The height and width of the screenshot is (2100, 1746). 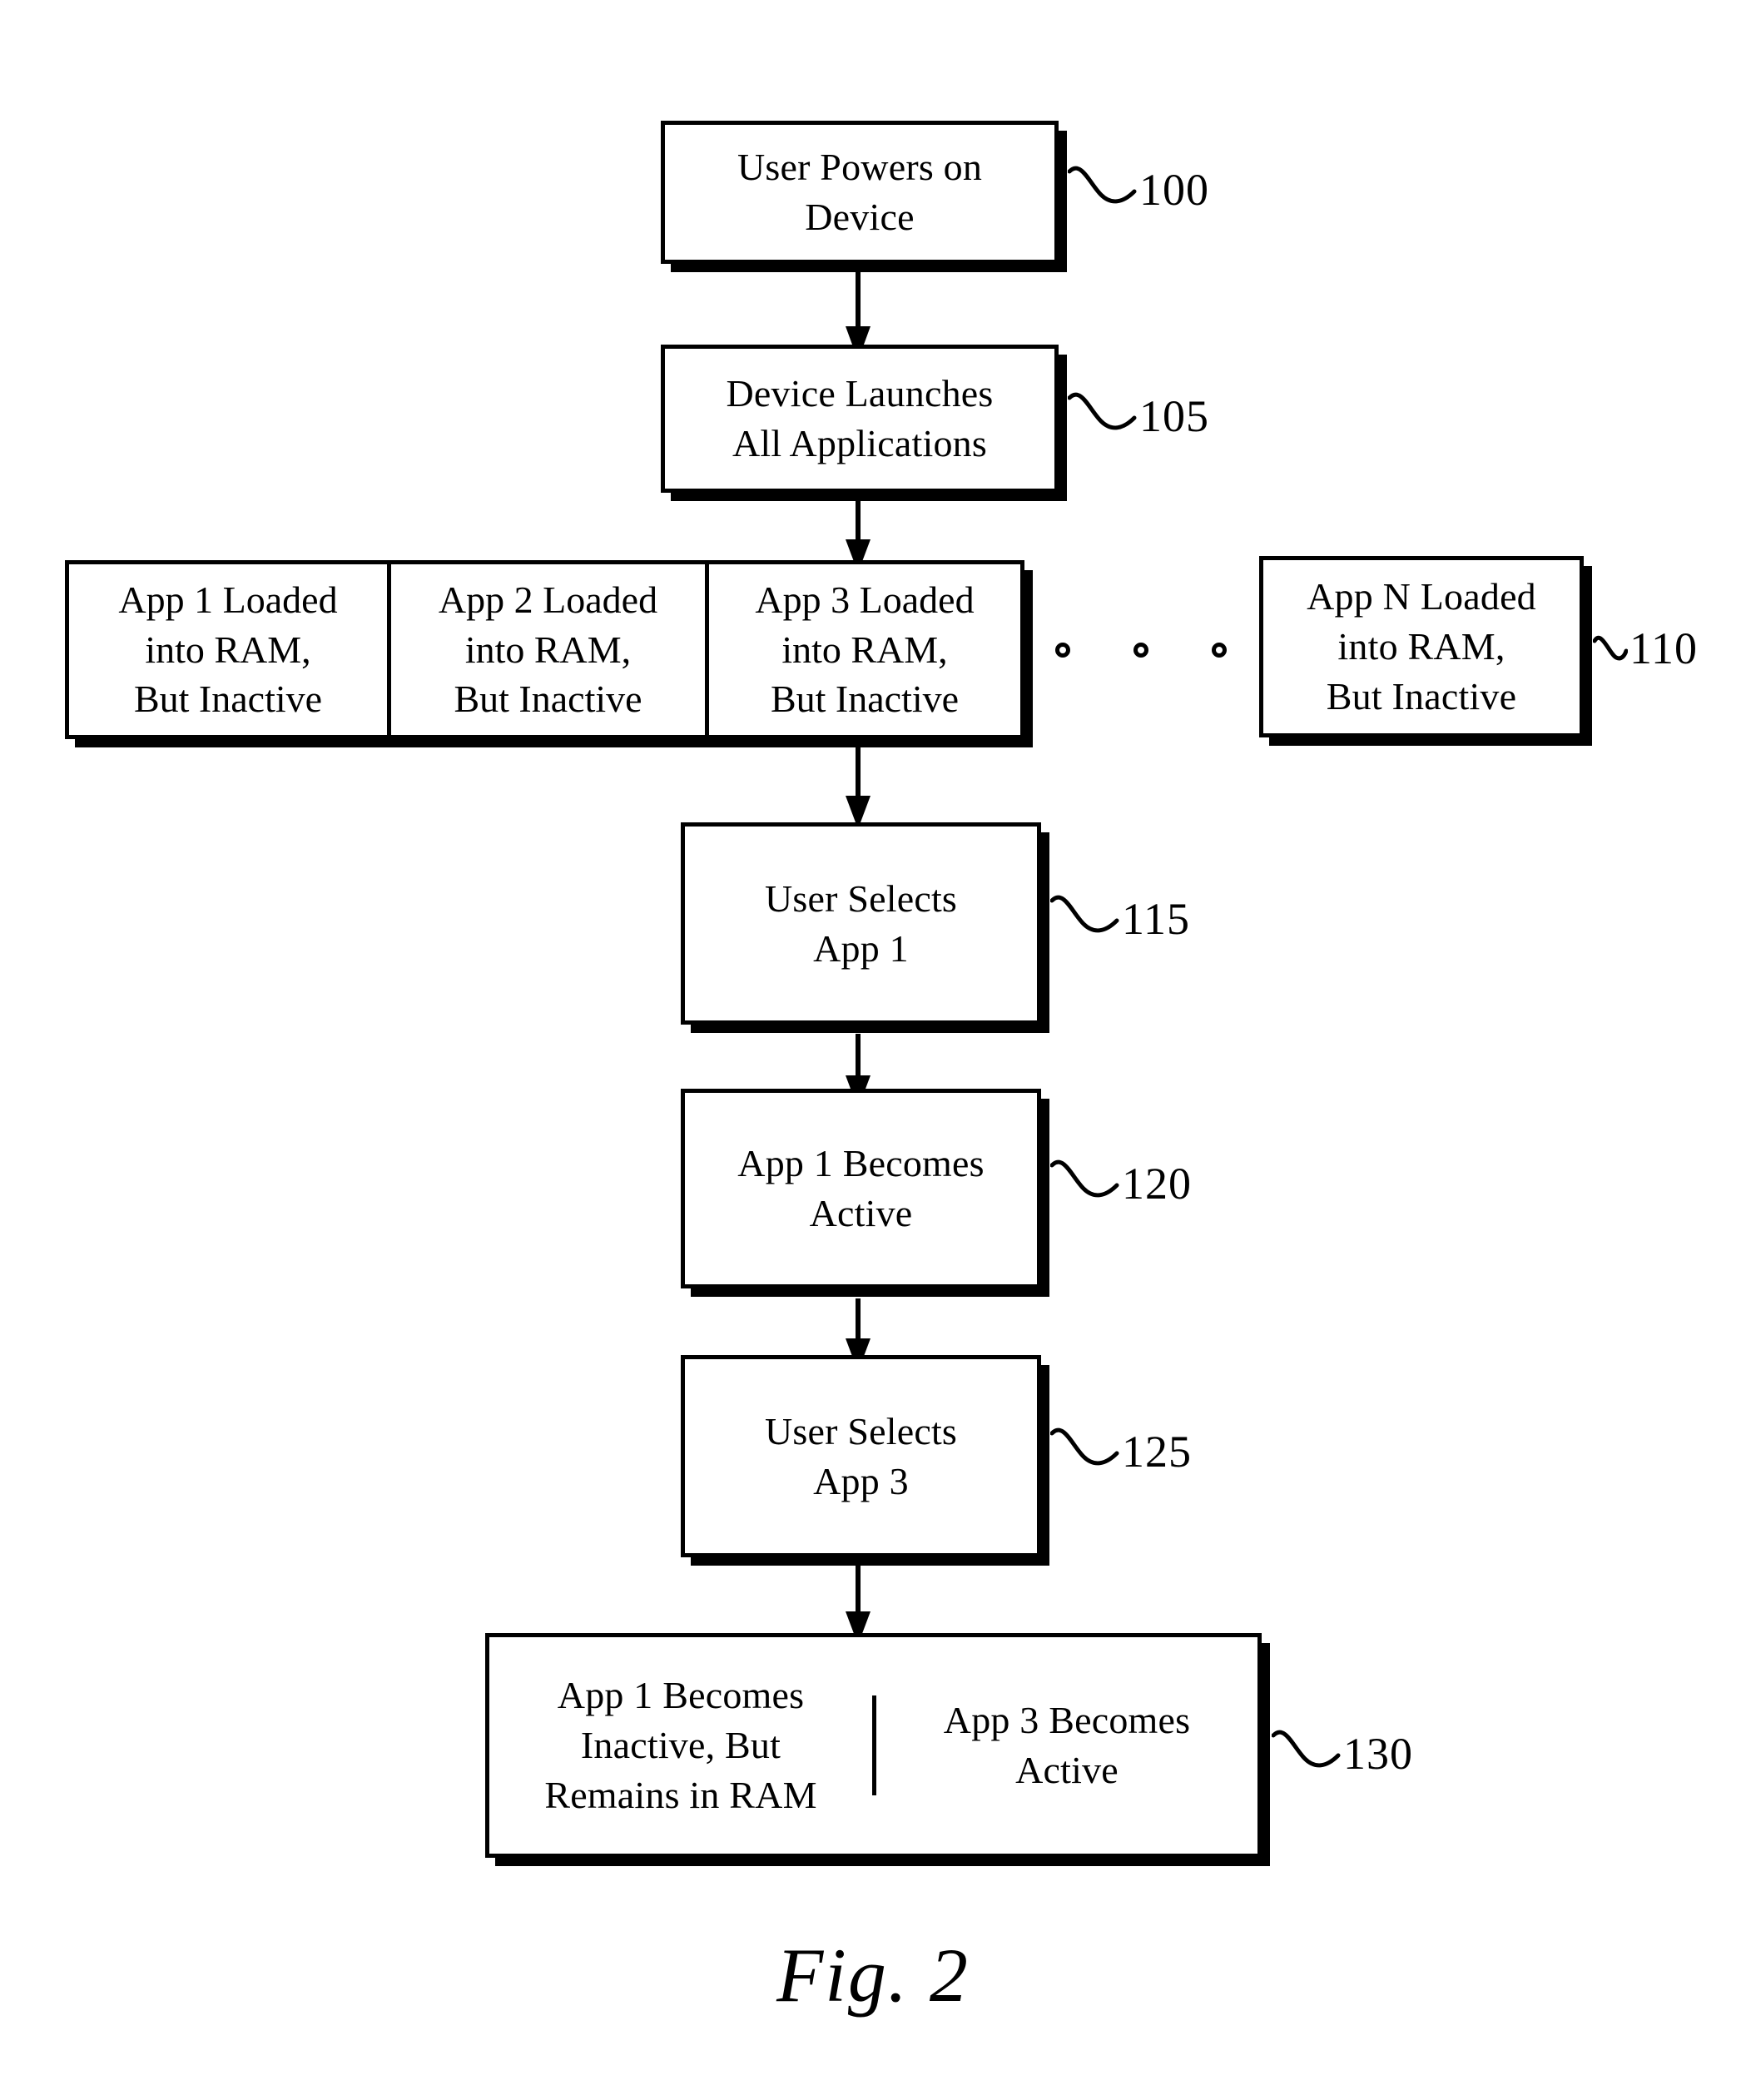 I want to click on figure-caption: Fig. 2, so click(x=873, y=1976).